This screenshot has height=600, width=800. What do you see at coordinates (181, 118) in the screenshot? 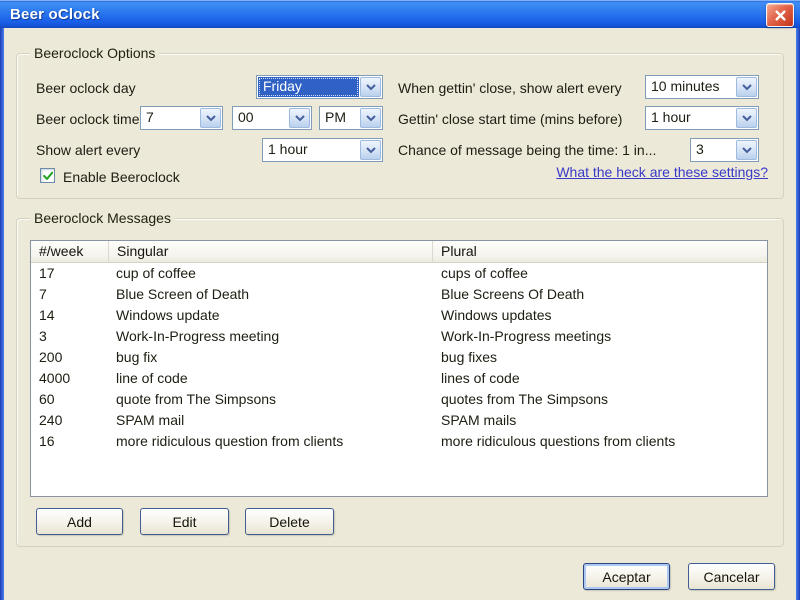
I see `time-hour-combo: 7` at bounding box center [181, 118].